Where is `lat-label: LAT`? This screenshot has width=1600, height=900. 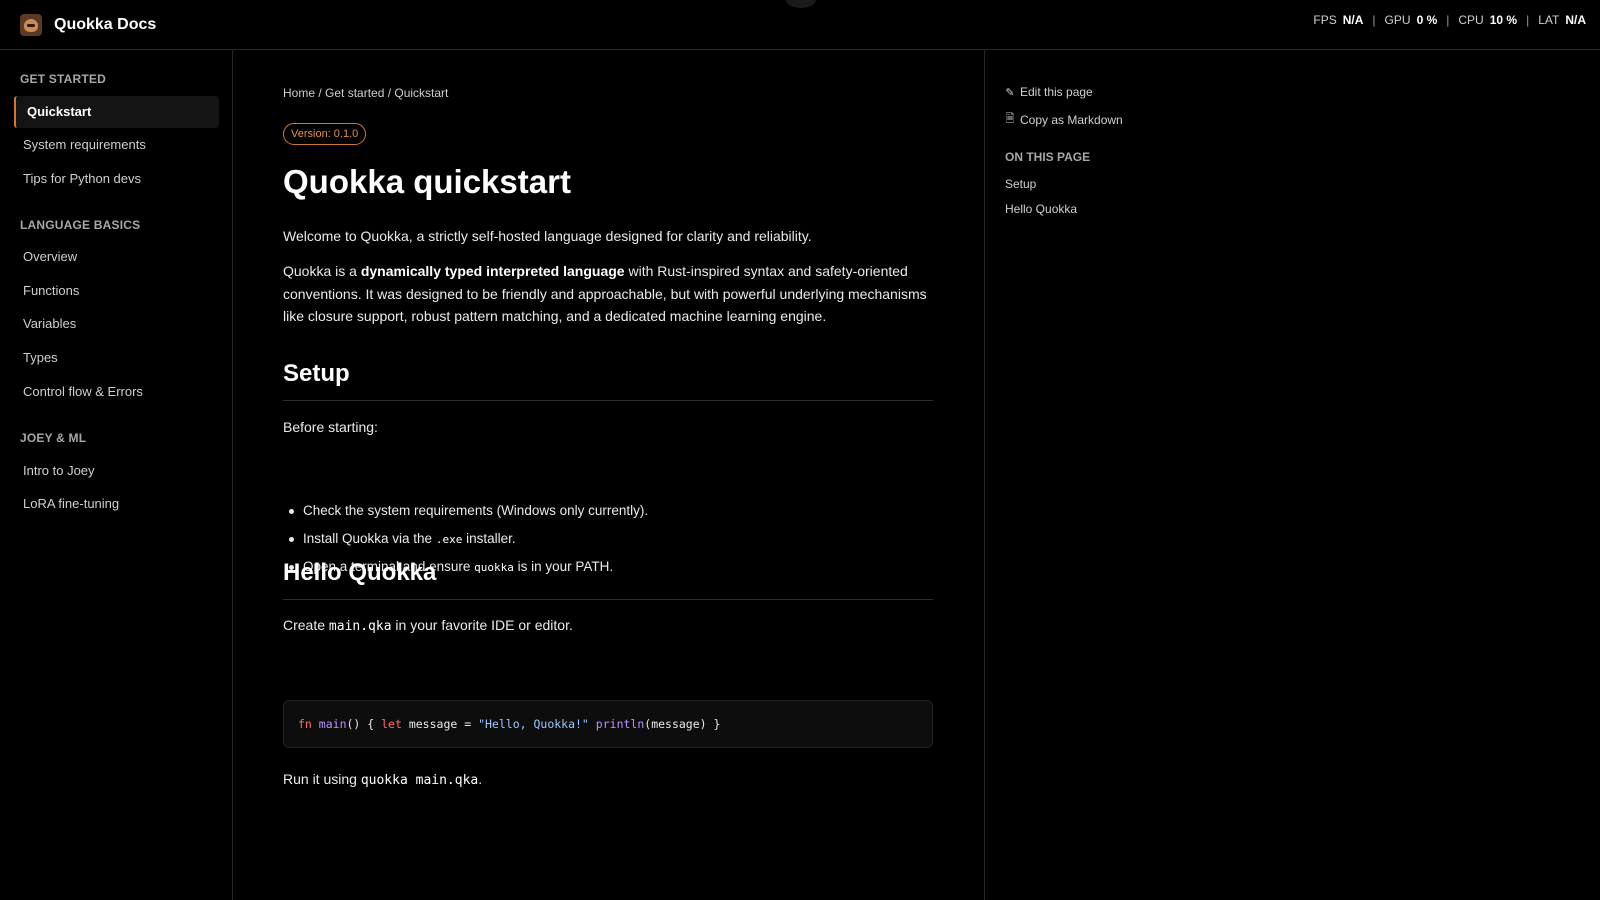
lat-label: LAT is located at coordinates (1549, 20).